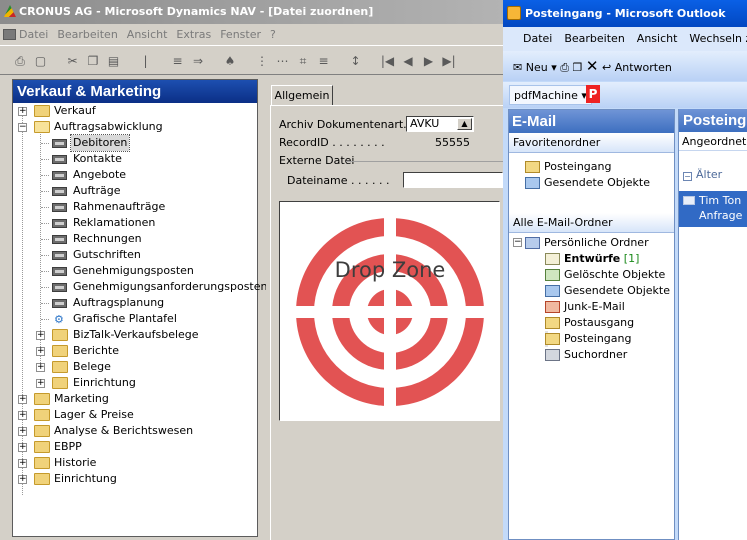 Image resolution: width=747 pixels, height=540 pixels. Describe the element at coordinates (389, 311) in the screenshot. I see `drop-zone: Drop Zone` at that location.